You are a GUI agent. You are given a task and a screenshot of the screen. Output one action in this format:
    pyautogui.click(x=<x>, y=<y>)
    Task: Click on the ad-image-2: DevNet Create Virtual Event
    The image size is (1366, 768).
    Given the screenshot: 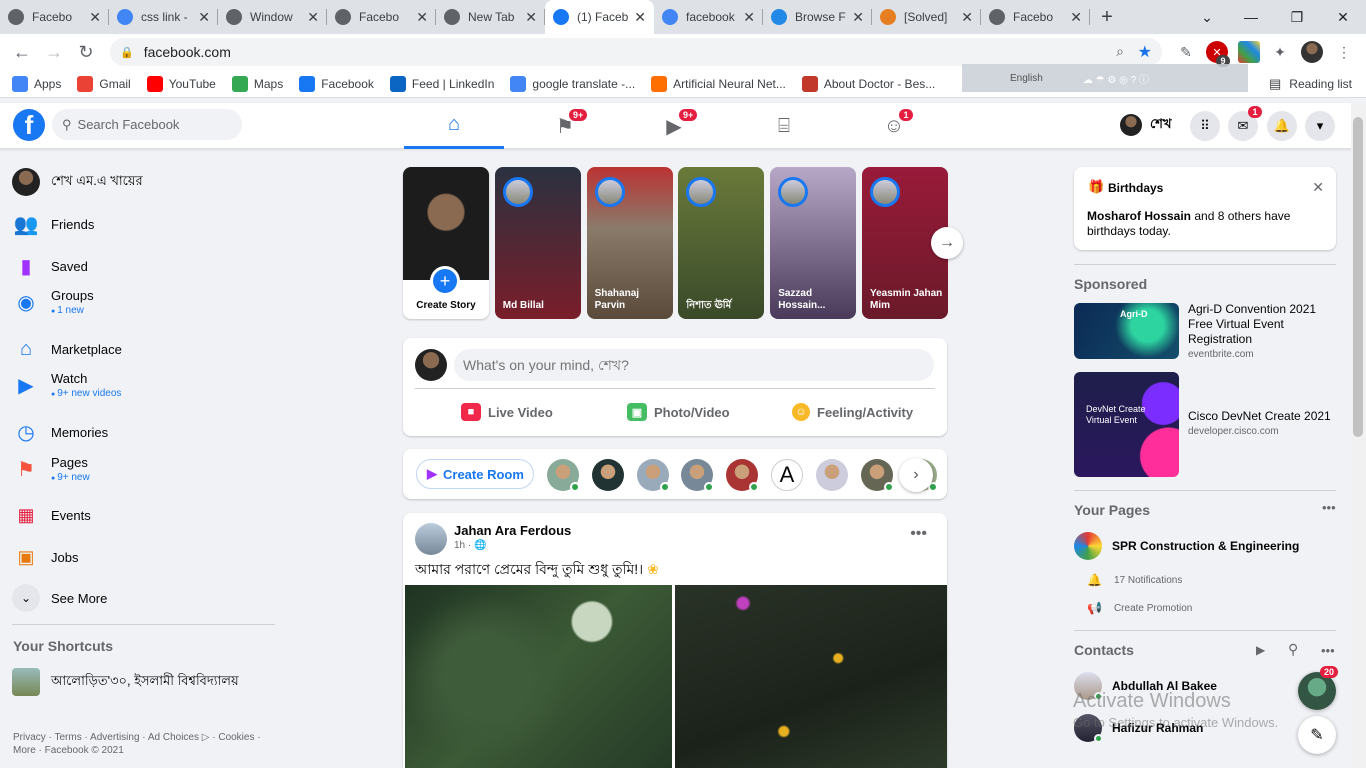 What is the action you would take?
    pyautogui.click(x=1126, y=424)
    